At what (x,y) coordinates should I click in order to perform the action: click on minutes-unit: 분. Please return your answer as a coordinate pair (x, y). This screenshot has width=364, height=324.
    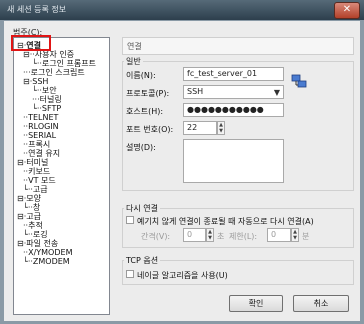
    Looking at the image, I should click on (306, 236).